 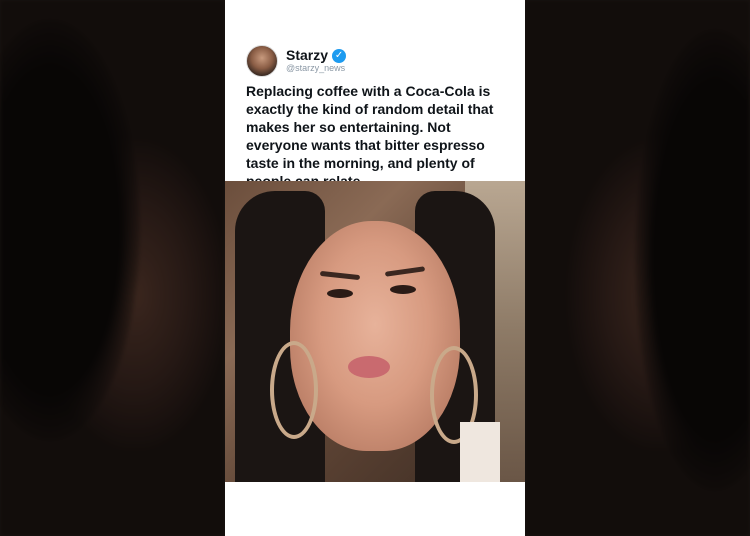 I want to click on user-handle: @starzy_news, so click(x=316, y=68).